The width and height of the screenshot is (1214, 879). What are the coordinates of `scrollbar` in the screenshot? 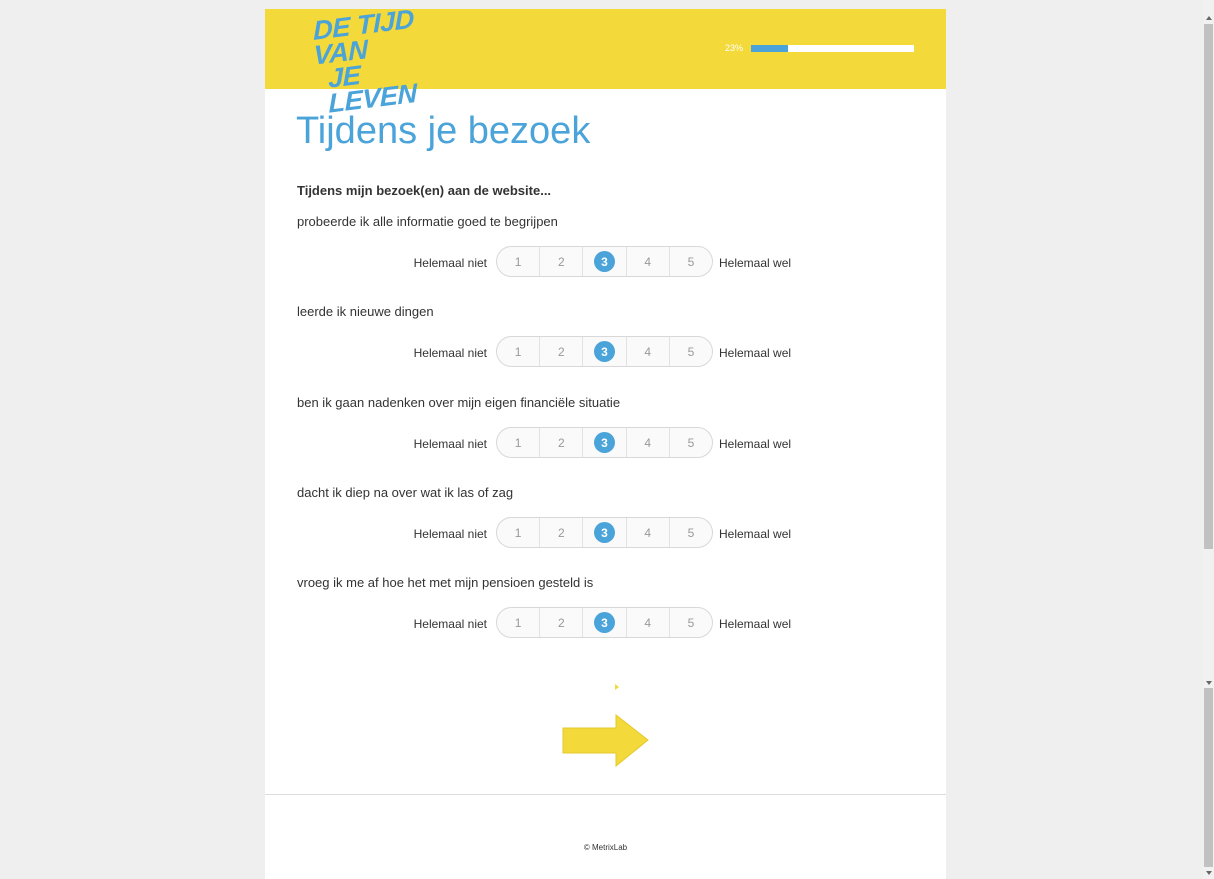 It's located at (1208, 439).